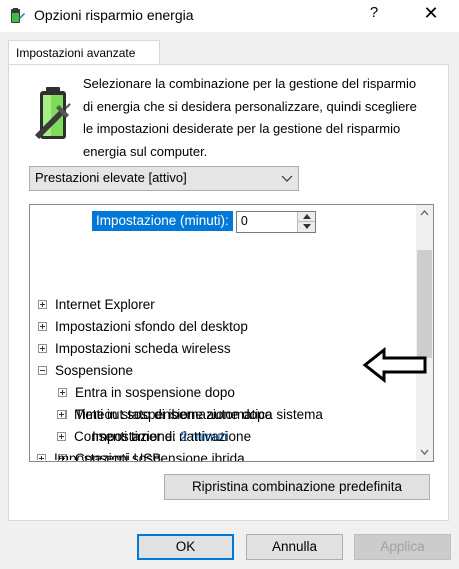 This screenshot has height=569, width=459. I want to click on tree-item-setting-value: Impostazione: 2 minuti, so click(159, 437).